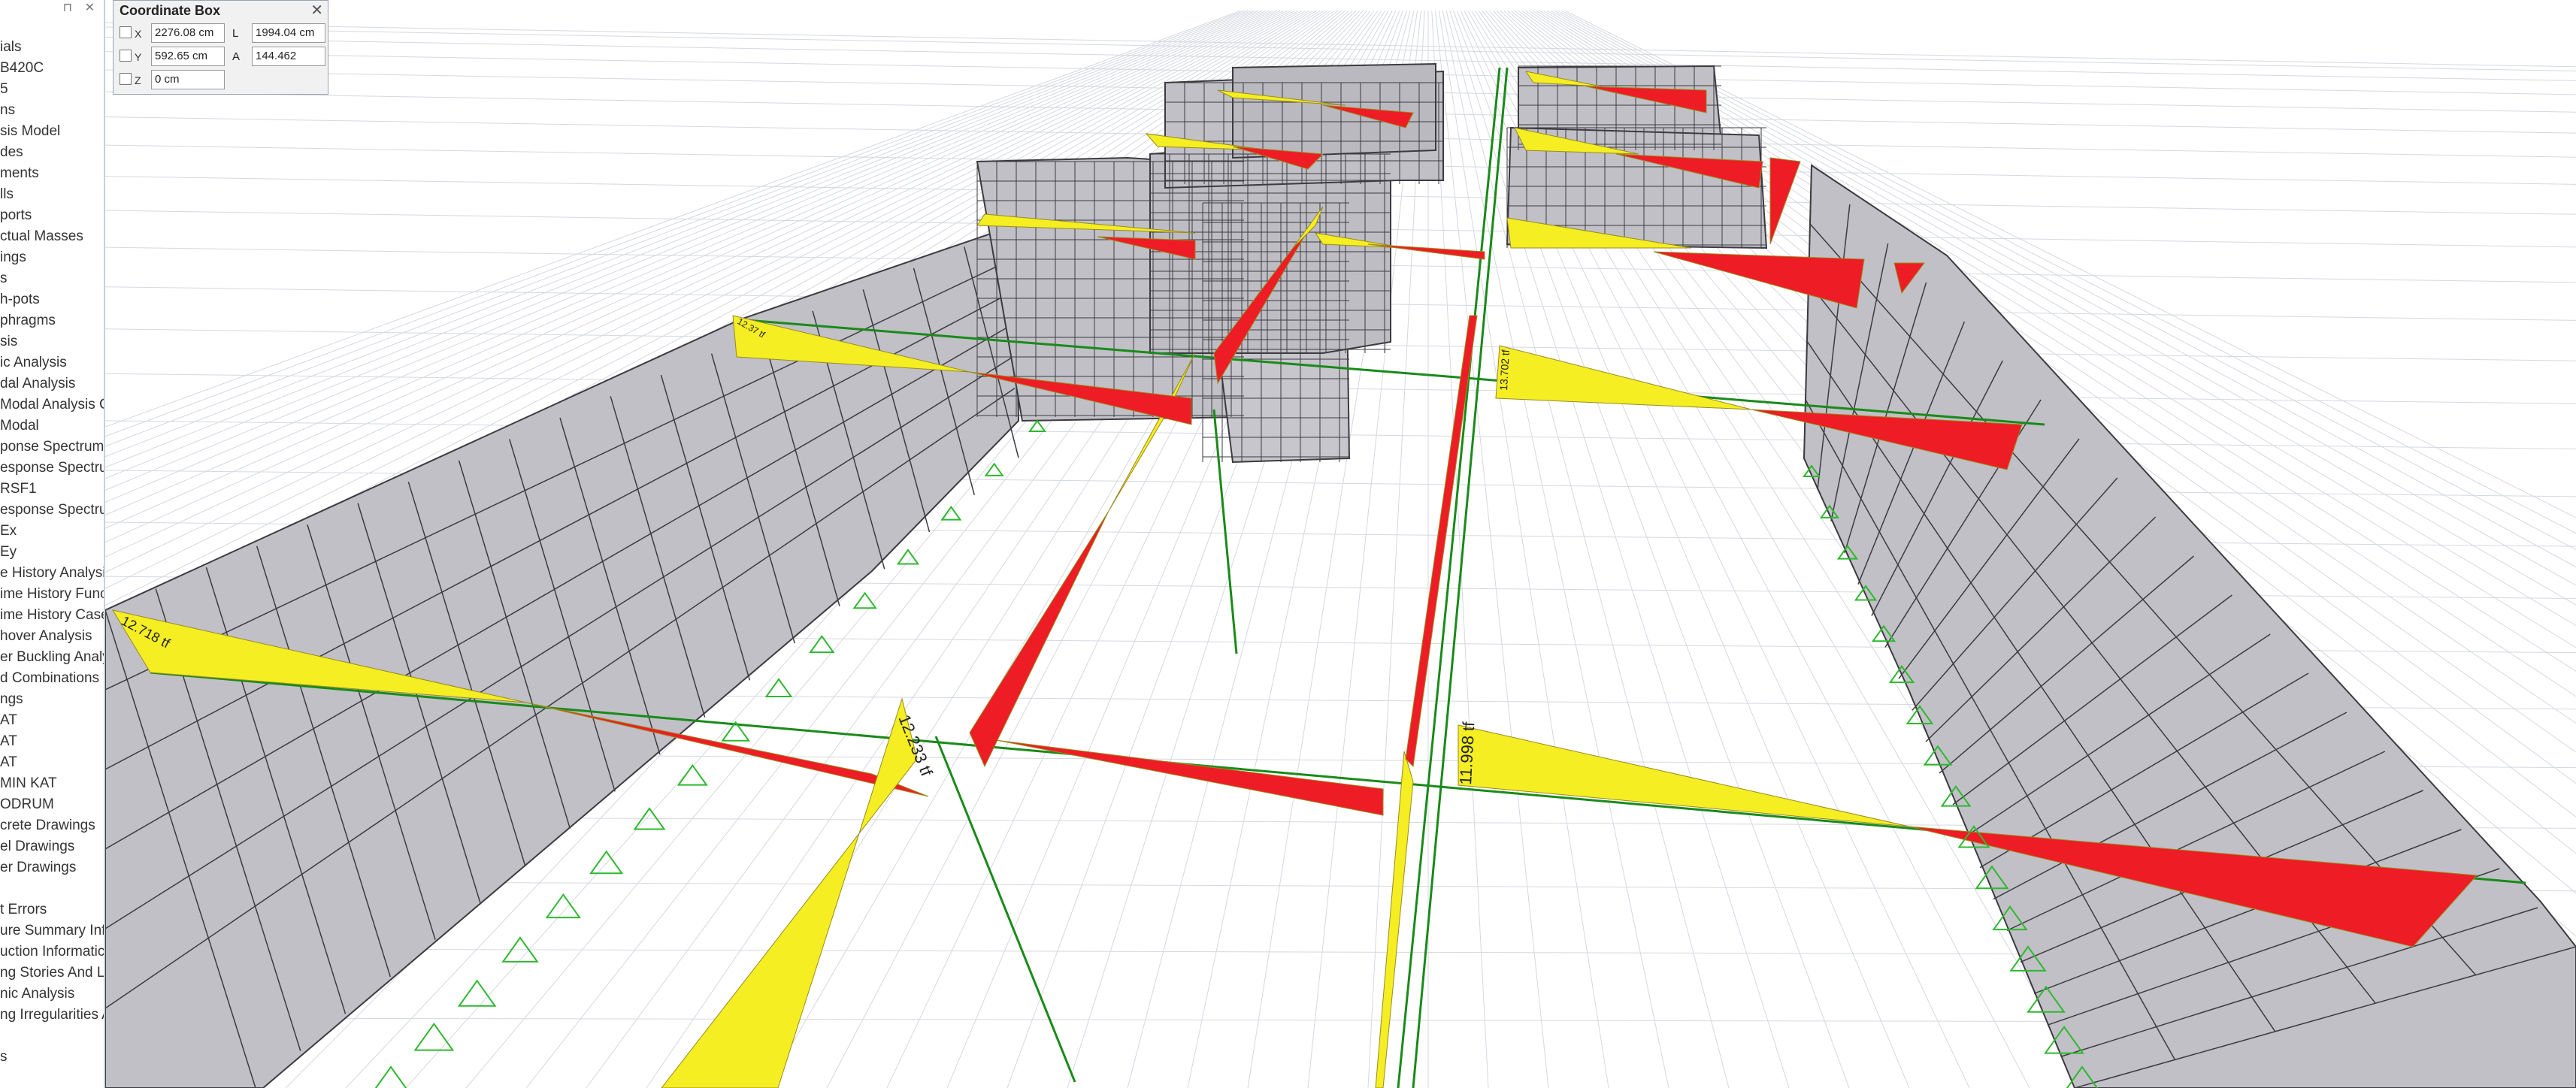  What do you see at coordinates (52, 173) in the screenshot?
I see `tree-item: ments` at bounding box center [52, 173].